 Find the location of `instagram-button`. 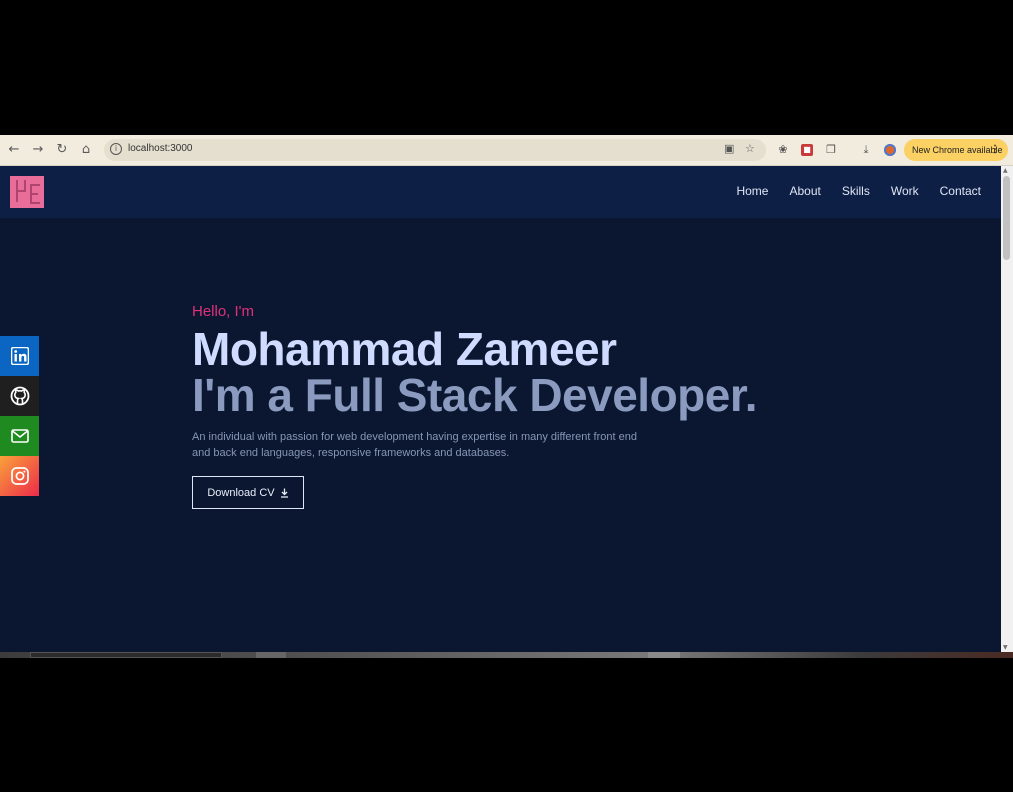

instagram-button is located at coordinates (19, 476).